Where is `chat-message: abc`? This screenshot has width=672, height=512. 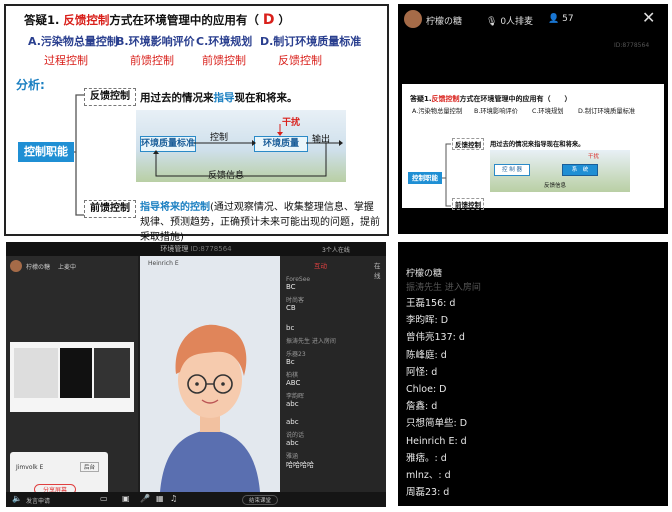 chat-message: abc is located at coordinates (292, 422).